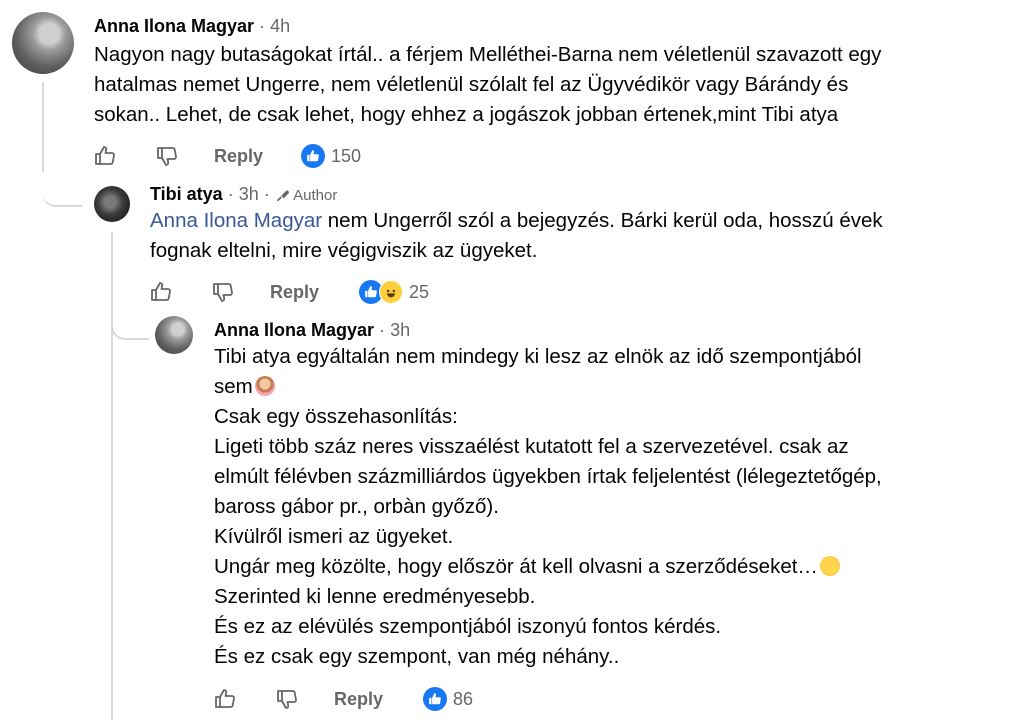 The image size is (1024, 720). I want to click on comment-line: baross gábor pr., orbàn győző)., so click(356, 506).